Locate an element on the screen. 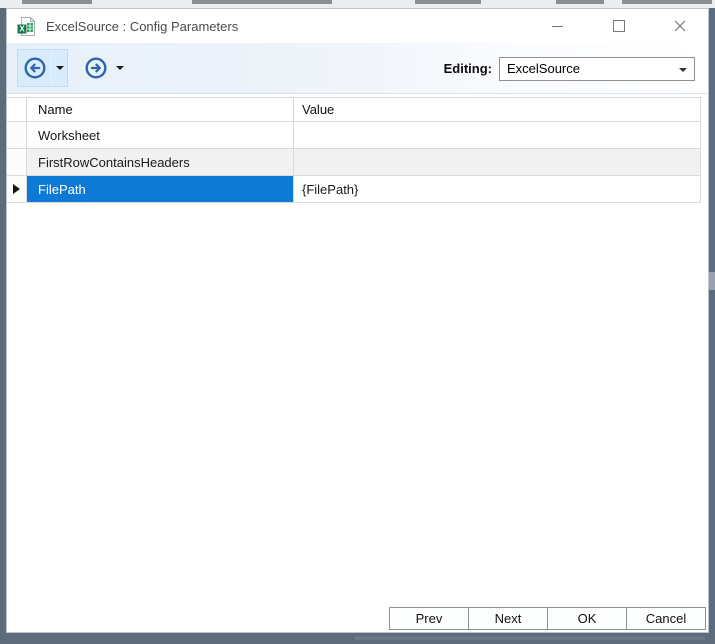 This screenshot has width=715, height=644. prev-button: Prev is located at coordinates (429, 618).